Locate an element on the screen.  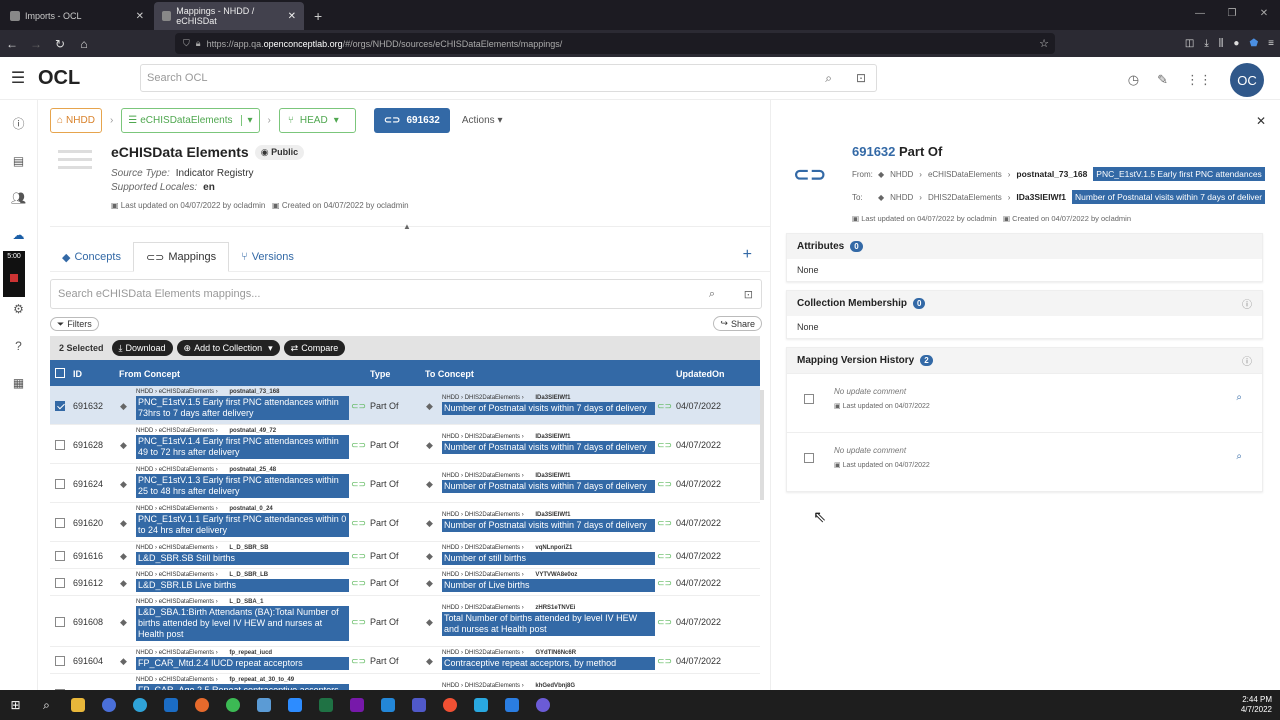
close-window-icon: ✕ is located at coordinates (1264, 14).